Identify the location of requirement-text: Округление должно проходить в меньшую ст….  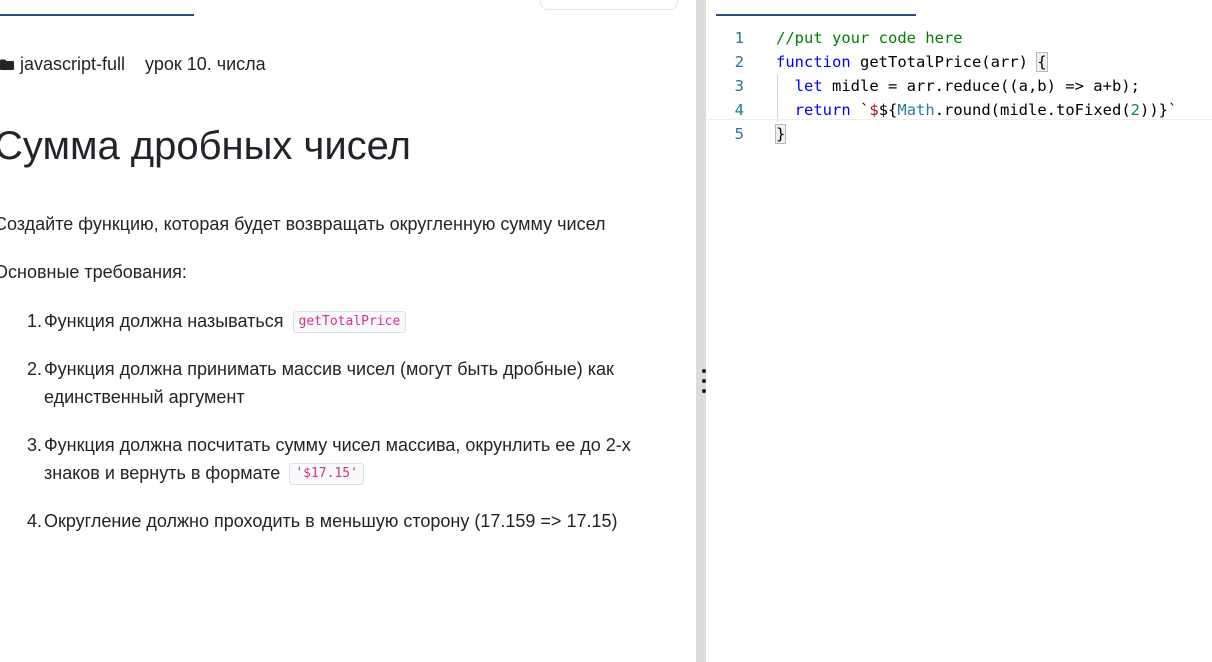
(331, 521).